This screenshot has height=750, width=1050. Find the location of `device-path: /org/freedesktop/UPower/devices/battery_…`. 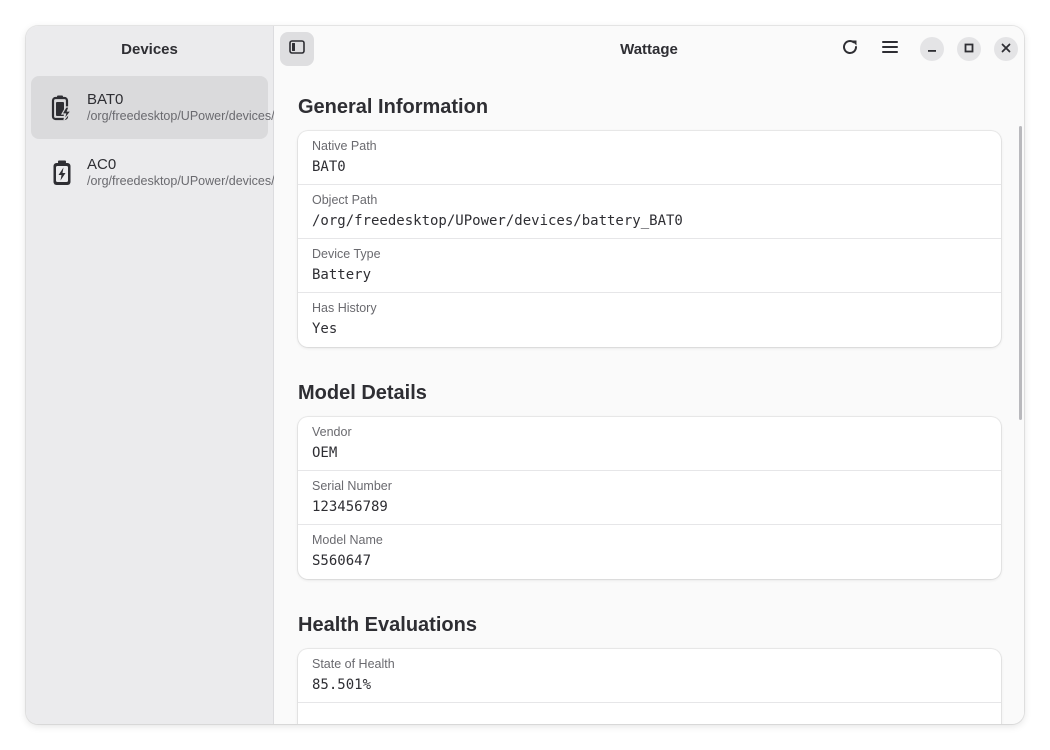

device-path: /org/freedesktop/UPower/devices/battery_… is located at coordinates (219, 116).